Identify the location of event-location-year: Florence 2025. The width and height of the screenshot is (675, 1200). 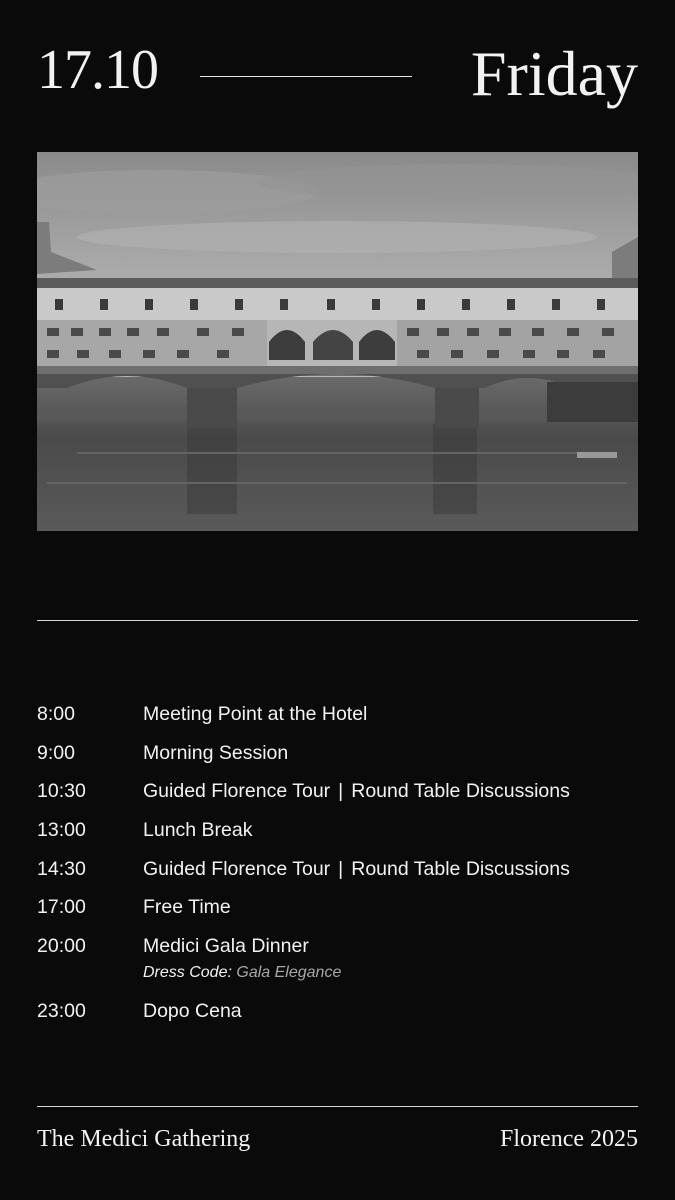
(569, 1139).